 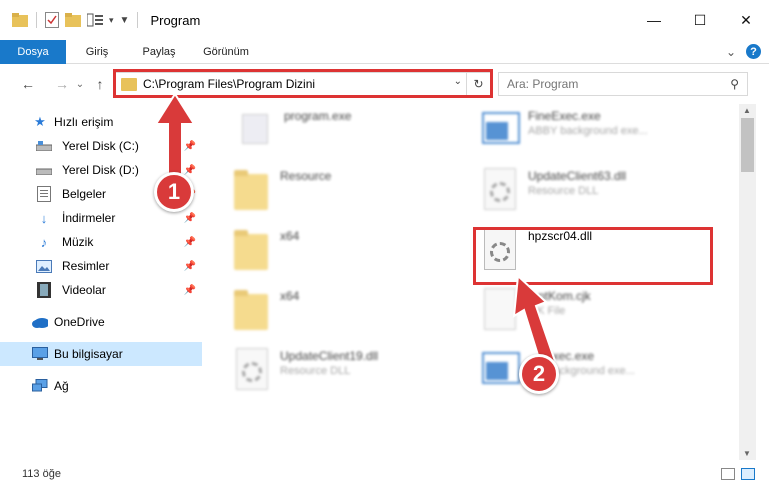 What do you see at coordinates (731, 52) in the screenshot?
I see `expand-ribbon-icon: ⌄` at bounding box center [731, 52].